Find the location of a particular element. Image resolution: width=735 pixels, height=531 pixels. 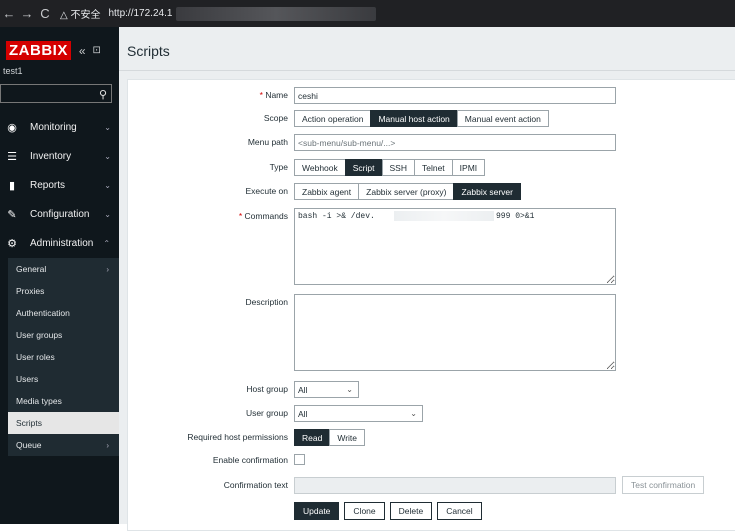

sidebar-search-input: ⚲ is located at coordinates (56, 93).